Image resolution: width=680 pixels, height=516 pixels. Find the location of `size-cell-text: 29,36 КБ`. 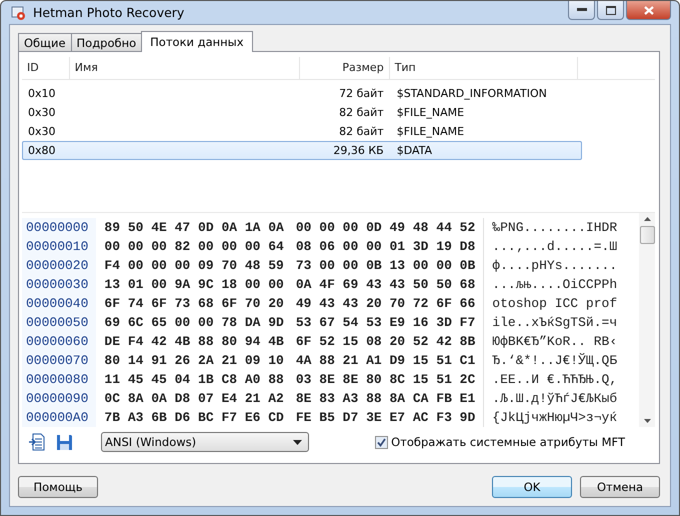

size-cell-text: 29,36 КБ is located at coordinates (358, 150).